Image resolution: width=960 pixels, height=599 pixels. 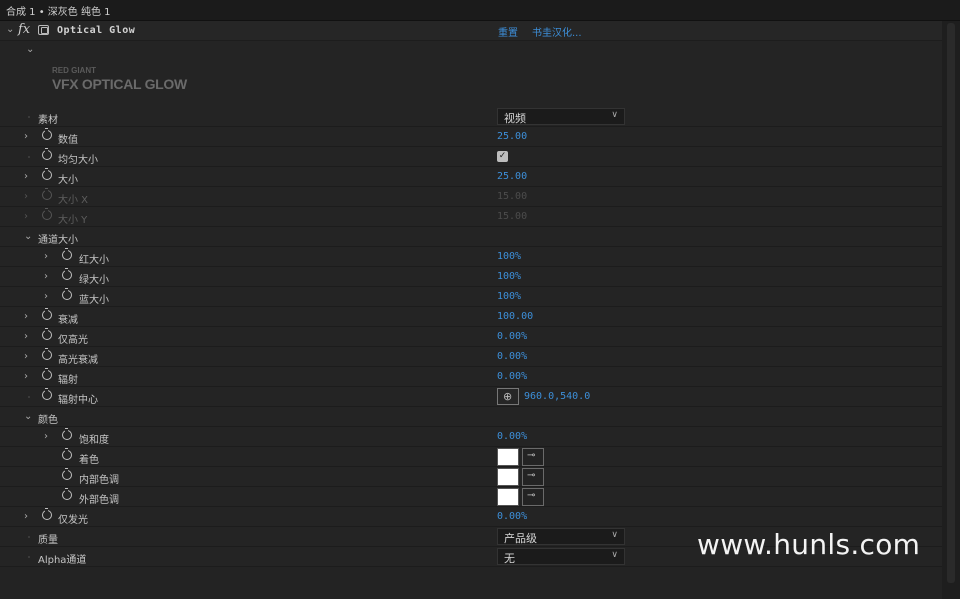 I want to click on param-label: 仅发光, so click(x=73, y=520).